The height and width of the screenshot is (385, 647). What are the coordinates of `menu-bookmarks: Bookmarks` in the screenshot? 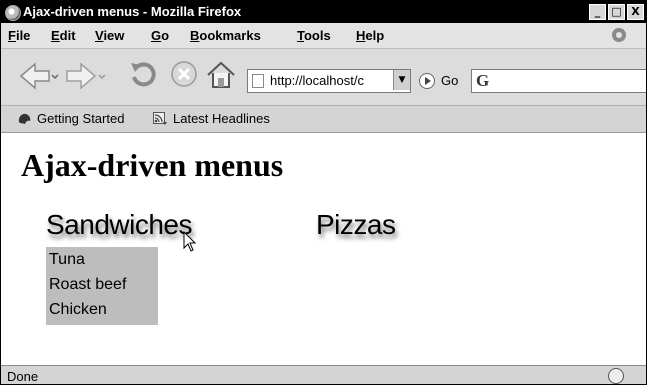 It's located at (225, 35).